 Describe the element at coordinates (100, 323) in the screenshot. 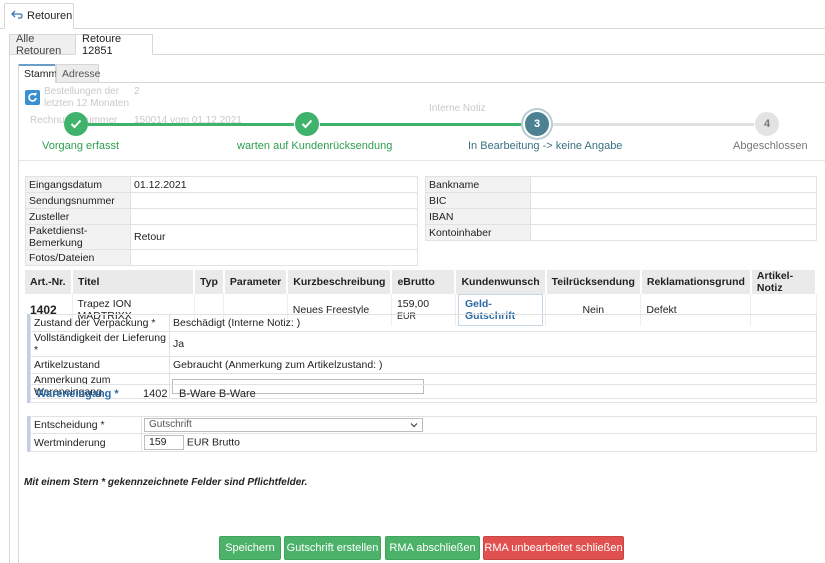

I see `verpackung-label: Zustand der Verpackung *` at that location.